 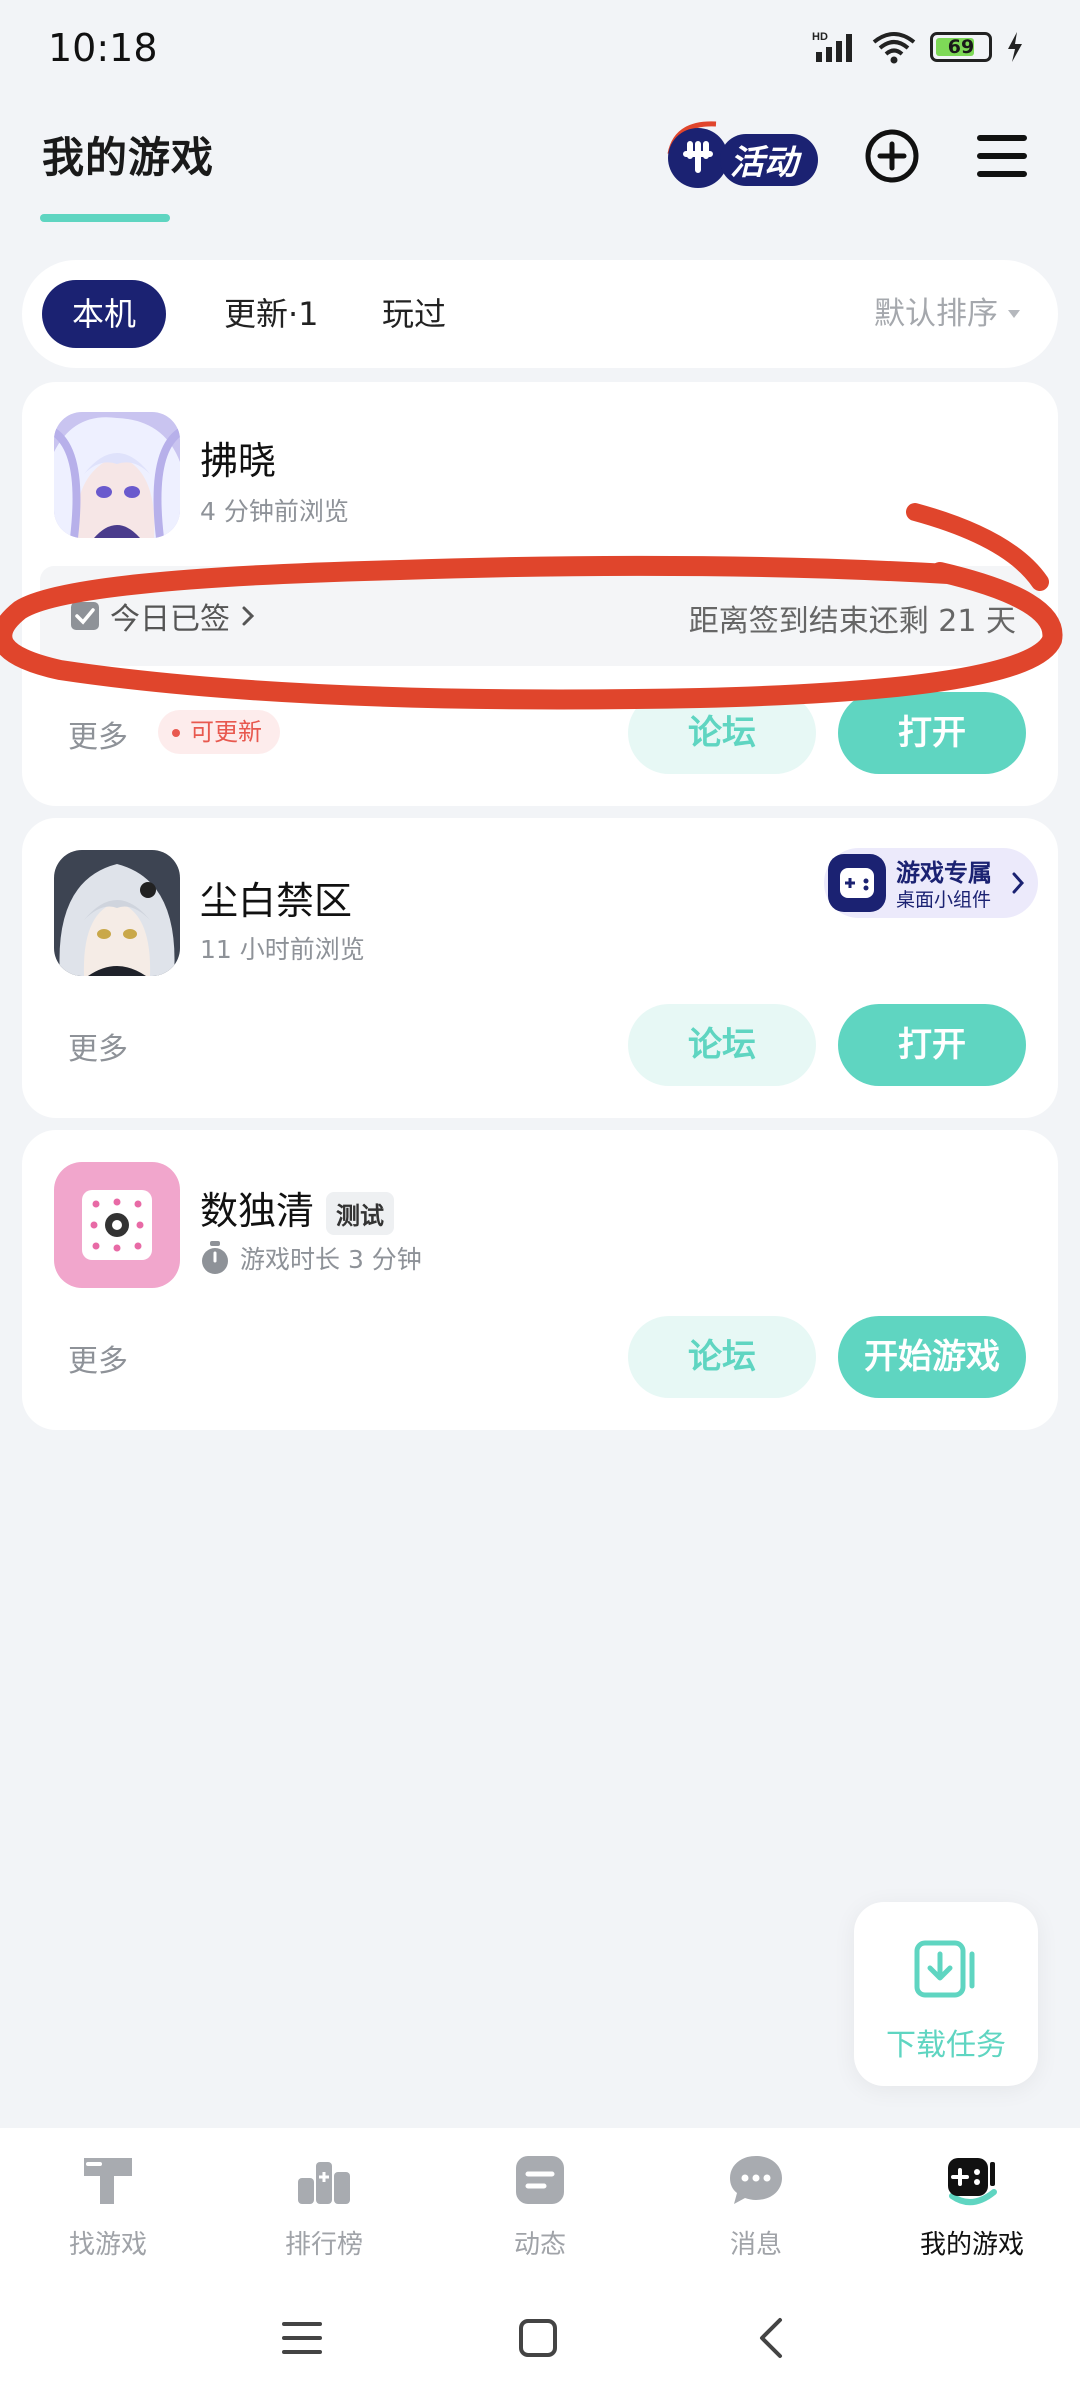 I want to click on battery-level: 69, so click(x=961, y=47).